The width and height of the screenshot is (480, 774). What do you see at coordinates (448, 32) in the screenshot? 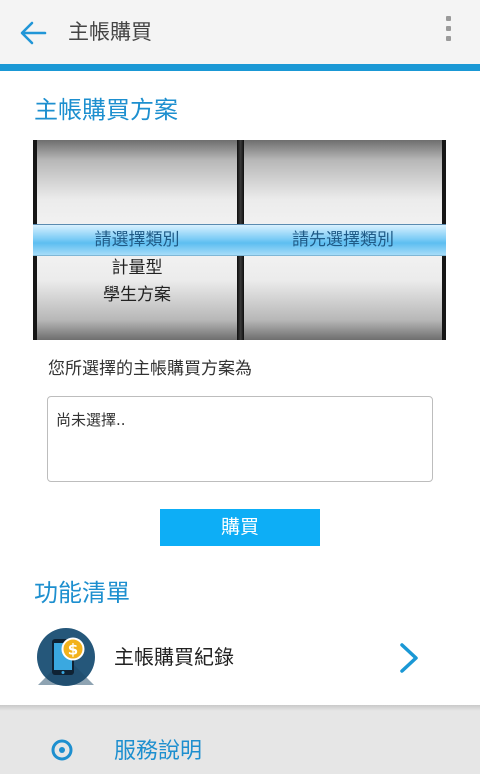
I see `more-vertical-icon` at bounding box center [448, 32].